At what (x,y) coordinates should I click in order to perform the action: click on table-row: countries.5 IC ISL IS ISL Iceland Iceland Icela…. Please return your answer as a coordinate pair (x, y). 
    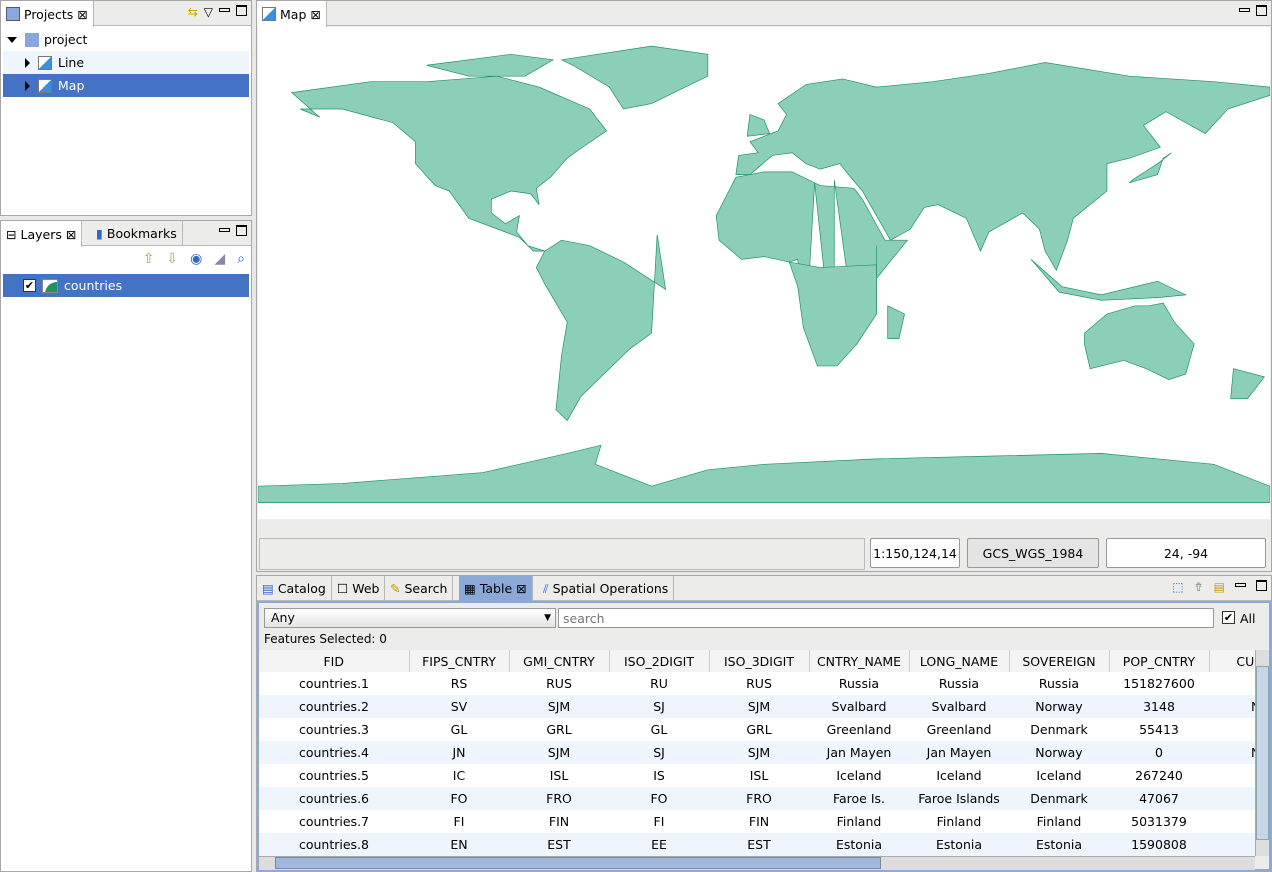
    Looking at the image, I should click on (757, 775).